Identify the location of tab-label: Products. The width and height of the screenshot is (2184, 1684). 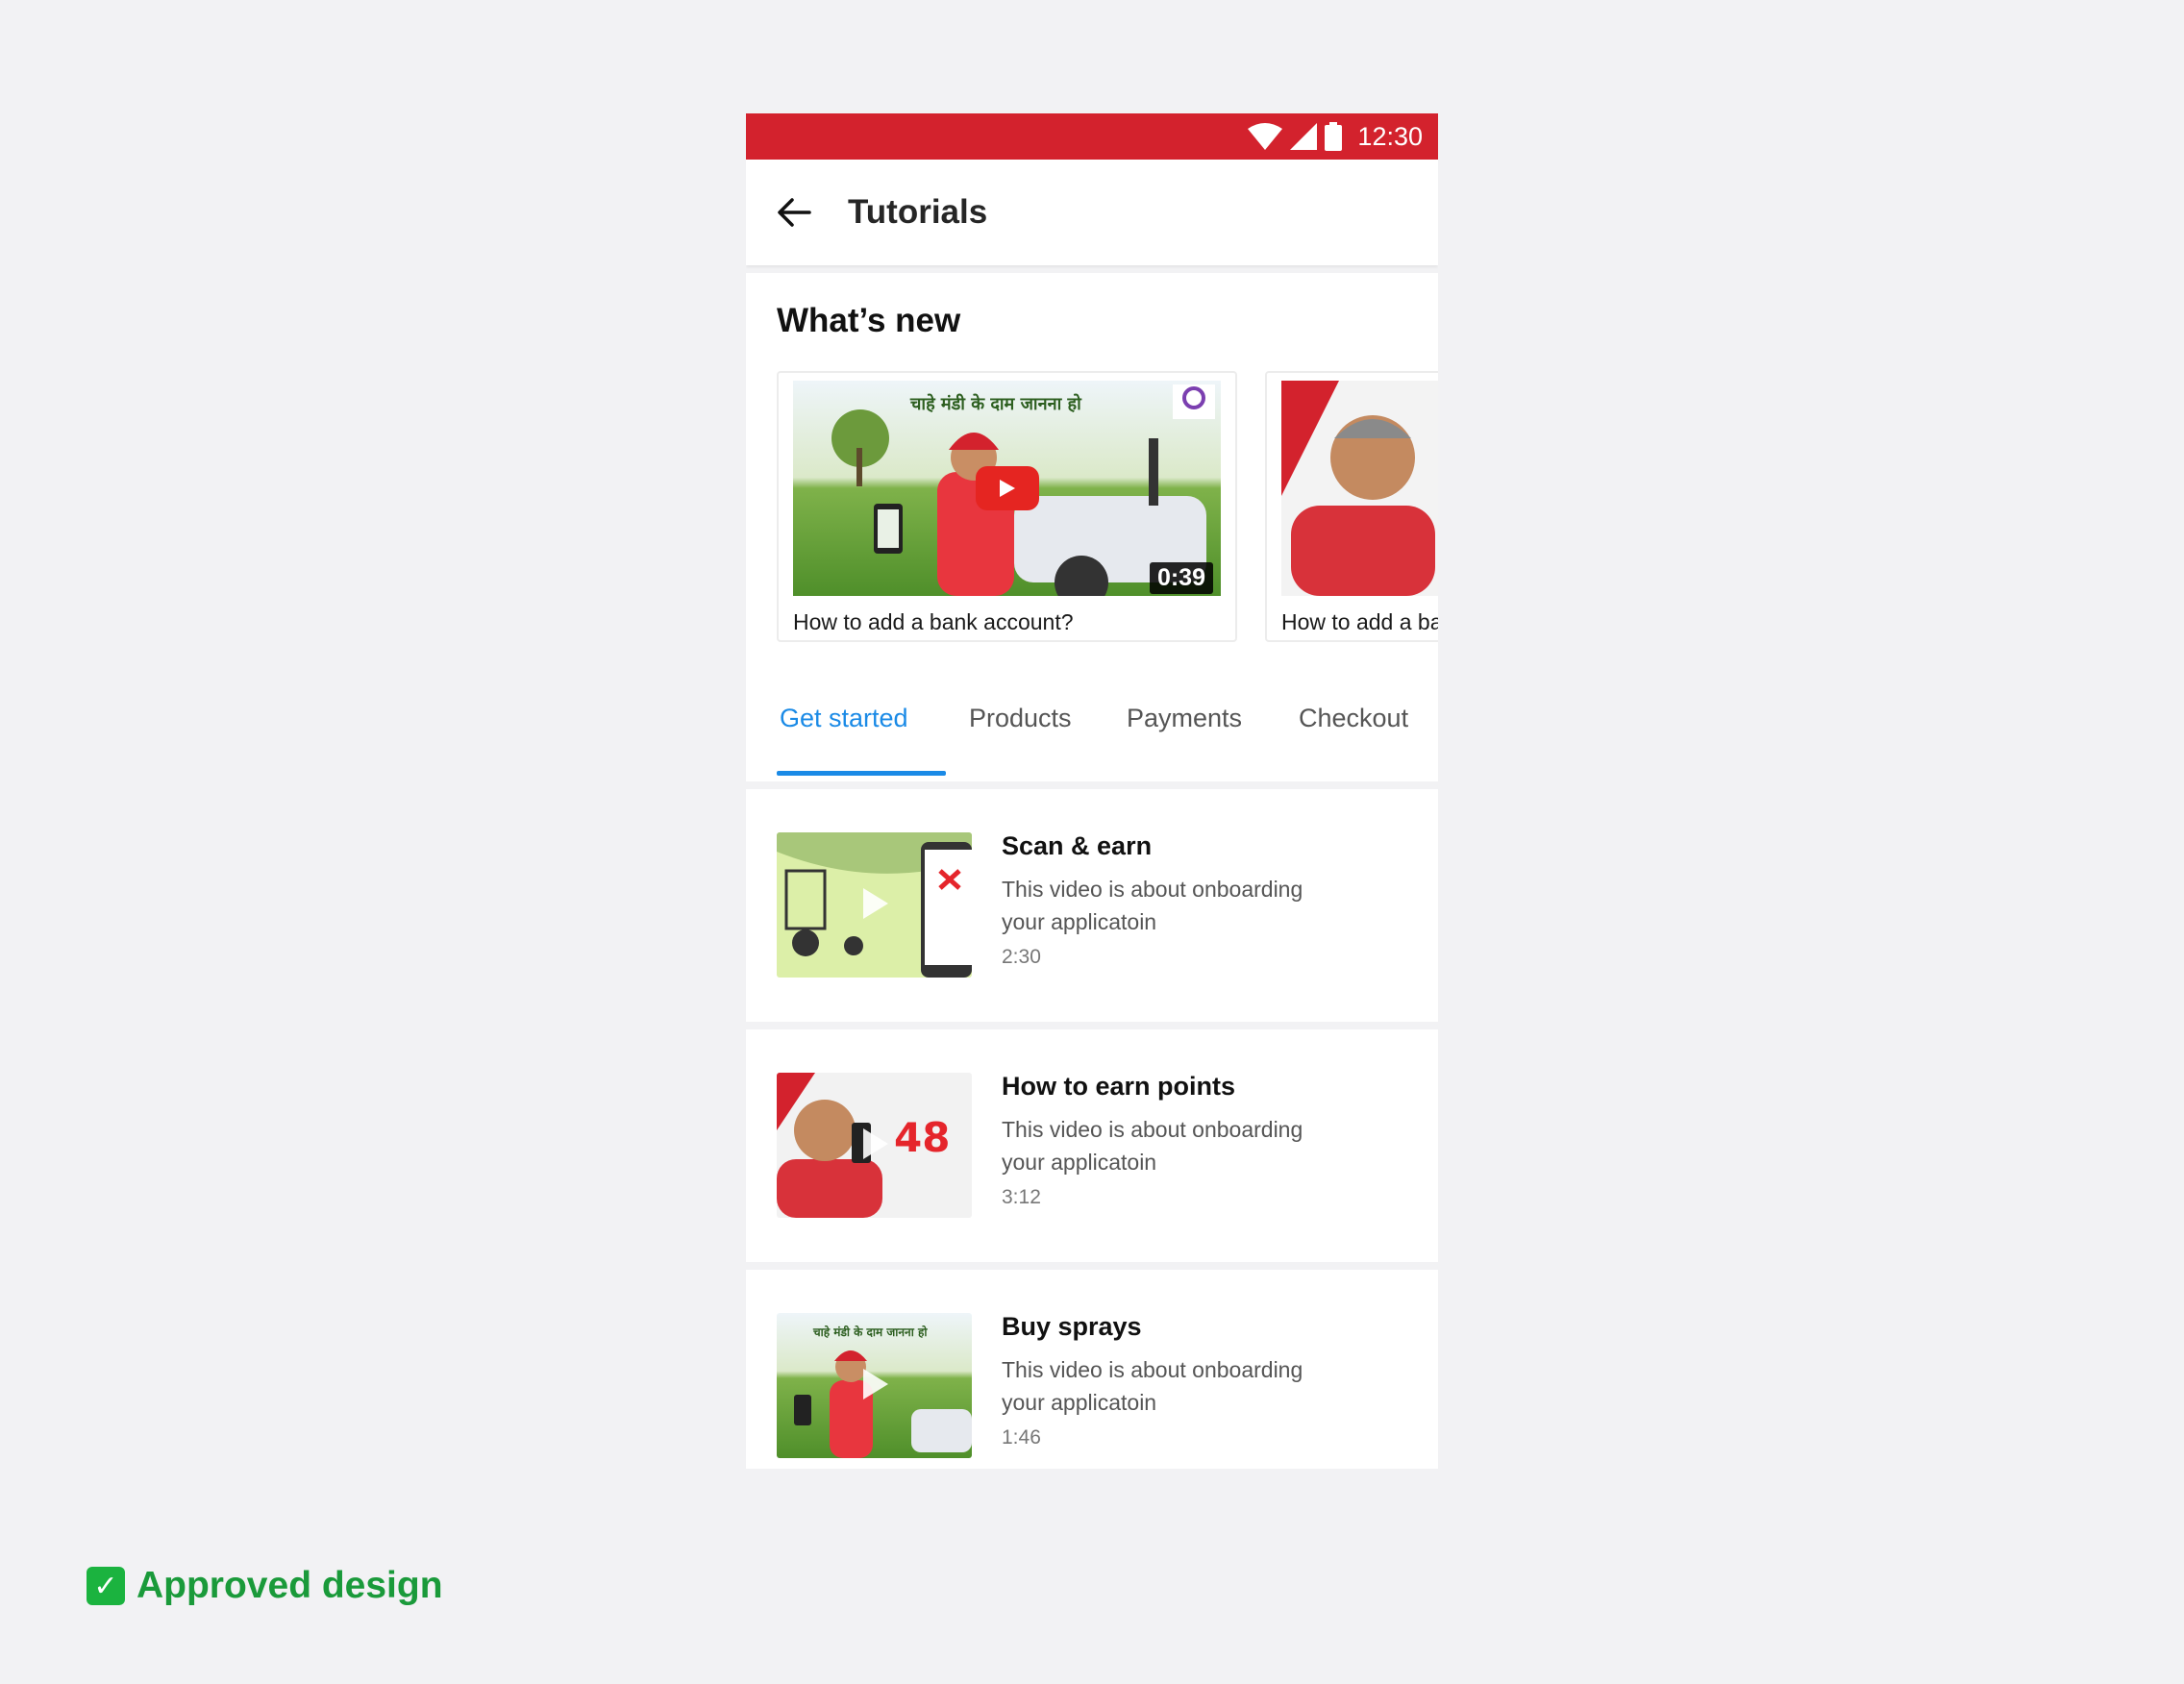
(1021, 718).